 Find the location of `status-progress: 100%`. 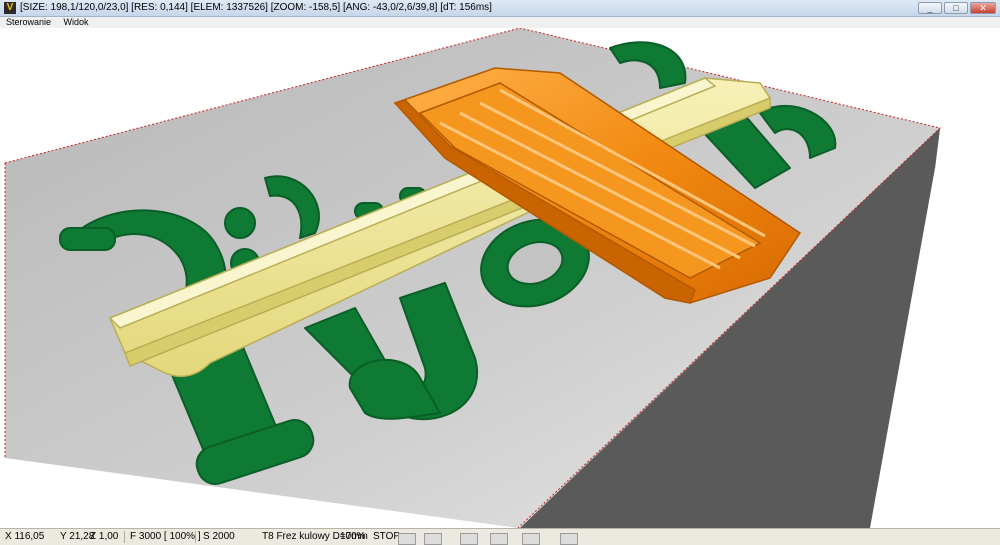

status-progress: 100% is located at coordinates (353, 536).